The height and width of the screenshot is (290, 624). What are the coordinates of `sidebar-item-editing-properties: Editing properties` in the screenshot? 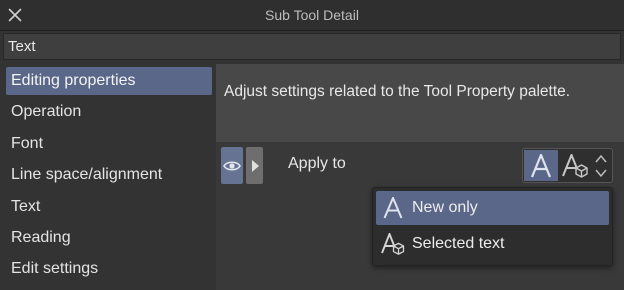 It's located at (109, 81).